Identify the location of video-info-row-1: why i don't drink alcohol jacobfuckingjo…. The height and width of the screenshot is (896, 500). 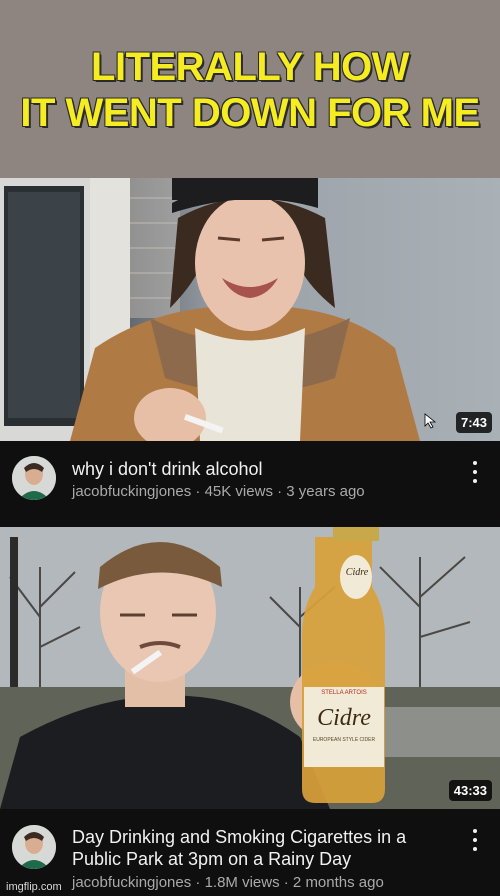
(250, 484).